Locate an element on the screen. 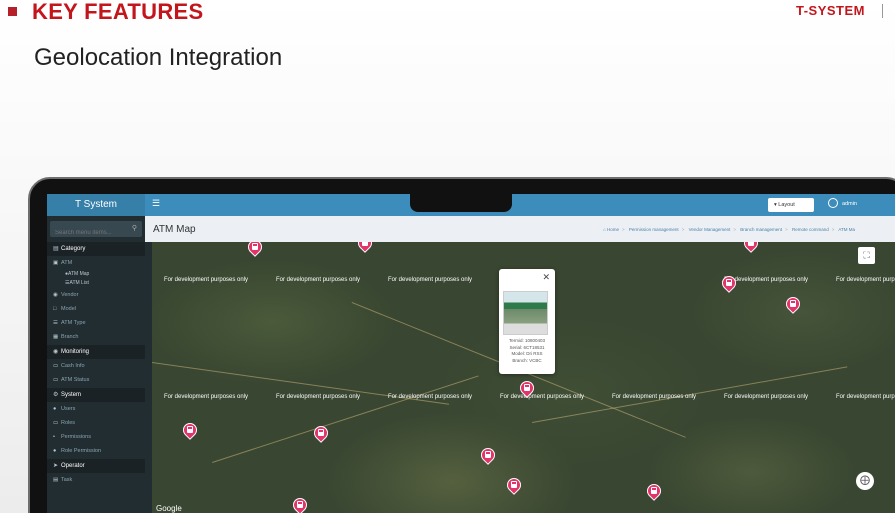 This screenshot has width=895, height=513. page-title: ATM Map is located at coordinates (174, 229).